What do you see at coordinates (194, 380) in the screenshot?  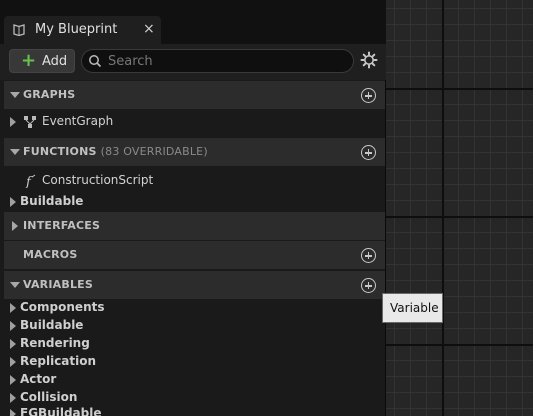 I see `variable-category-actor: Actor` at bounding box center [194, 380].